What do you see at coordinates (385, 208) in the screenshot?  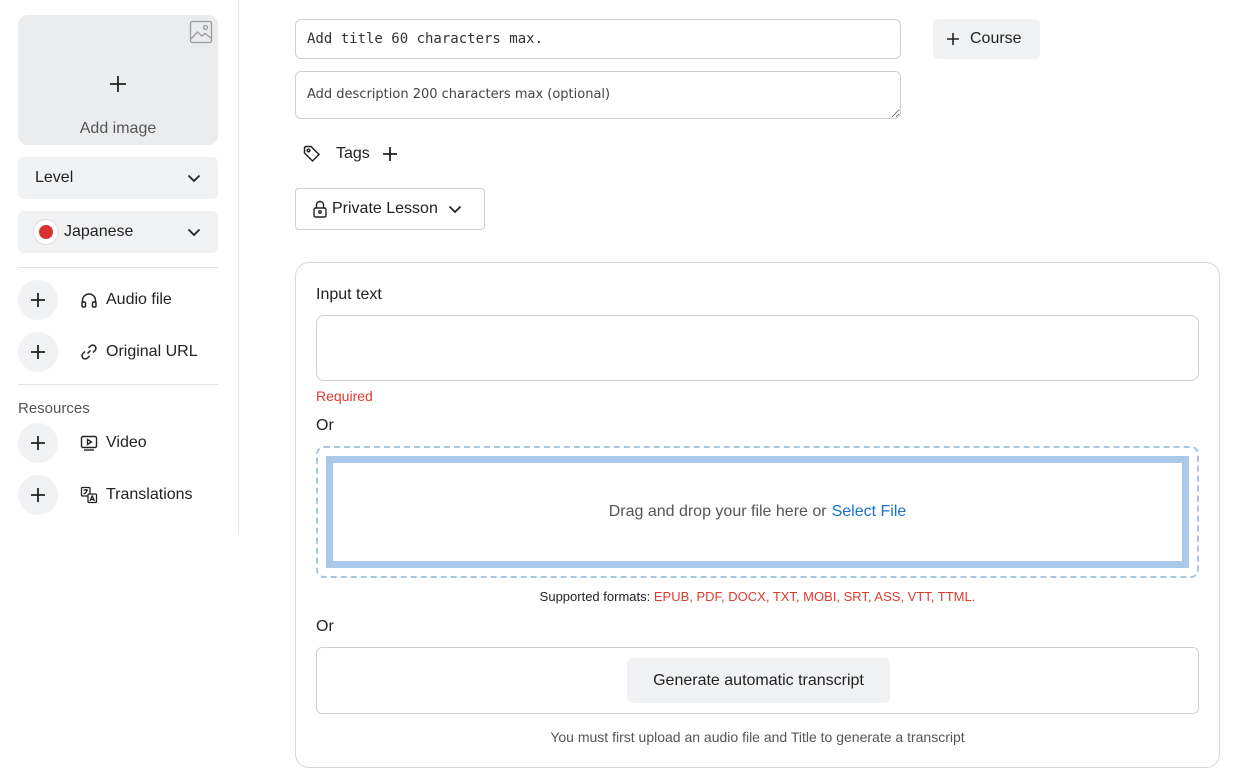 I see `privacy-label: Private Lesson` at bounding box center [385, 208].